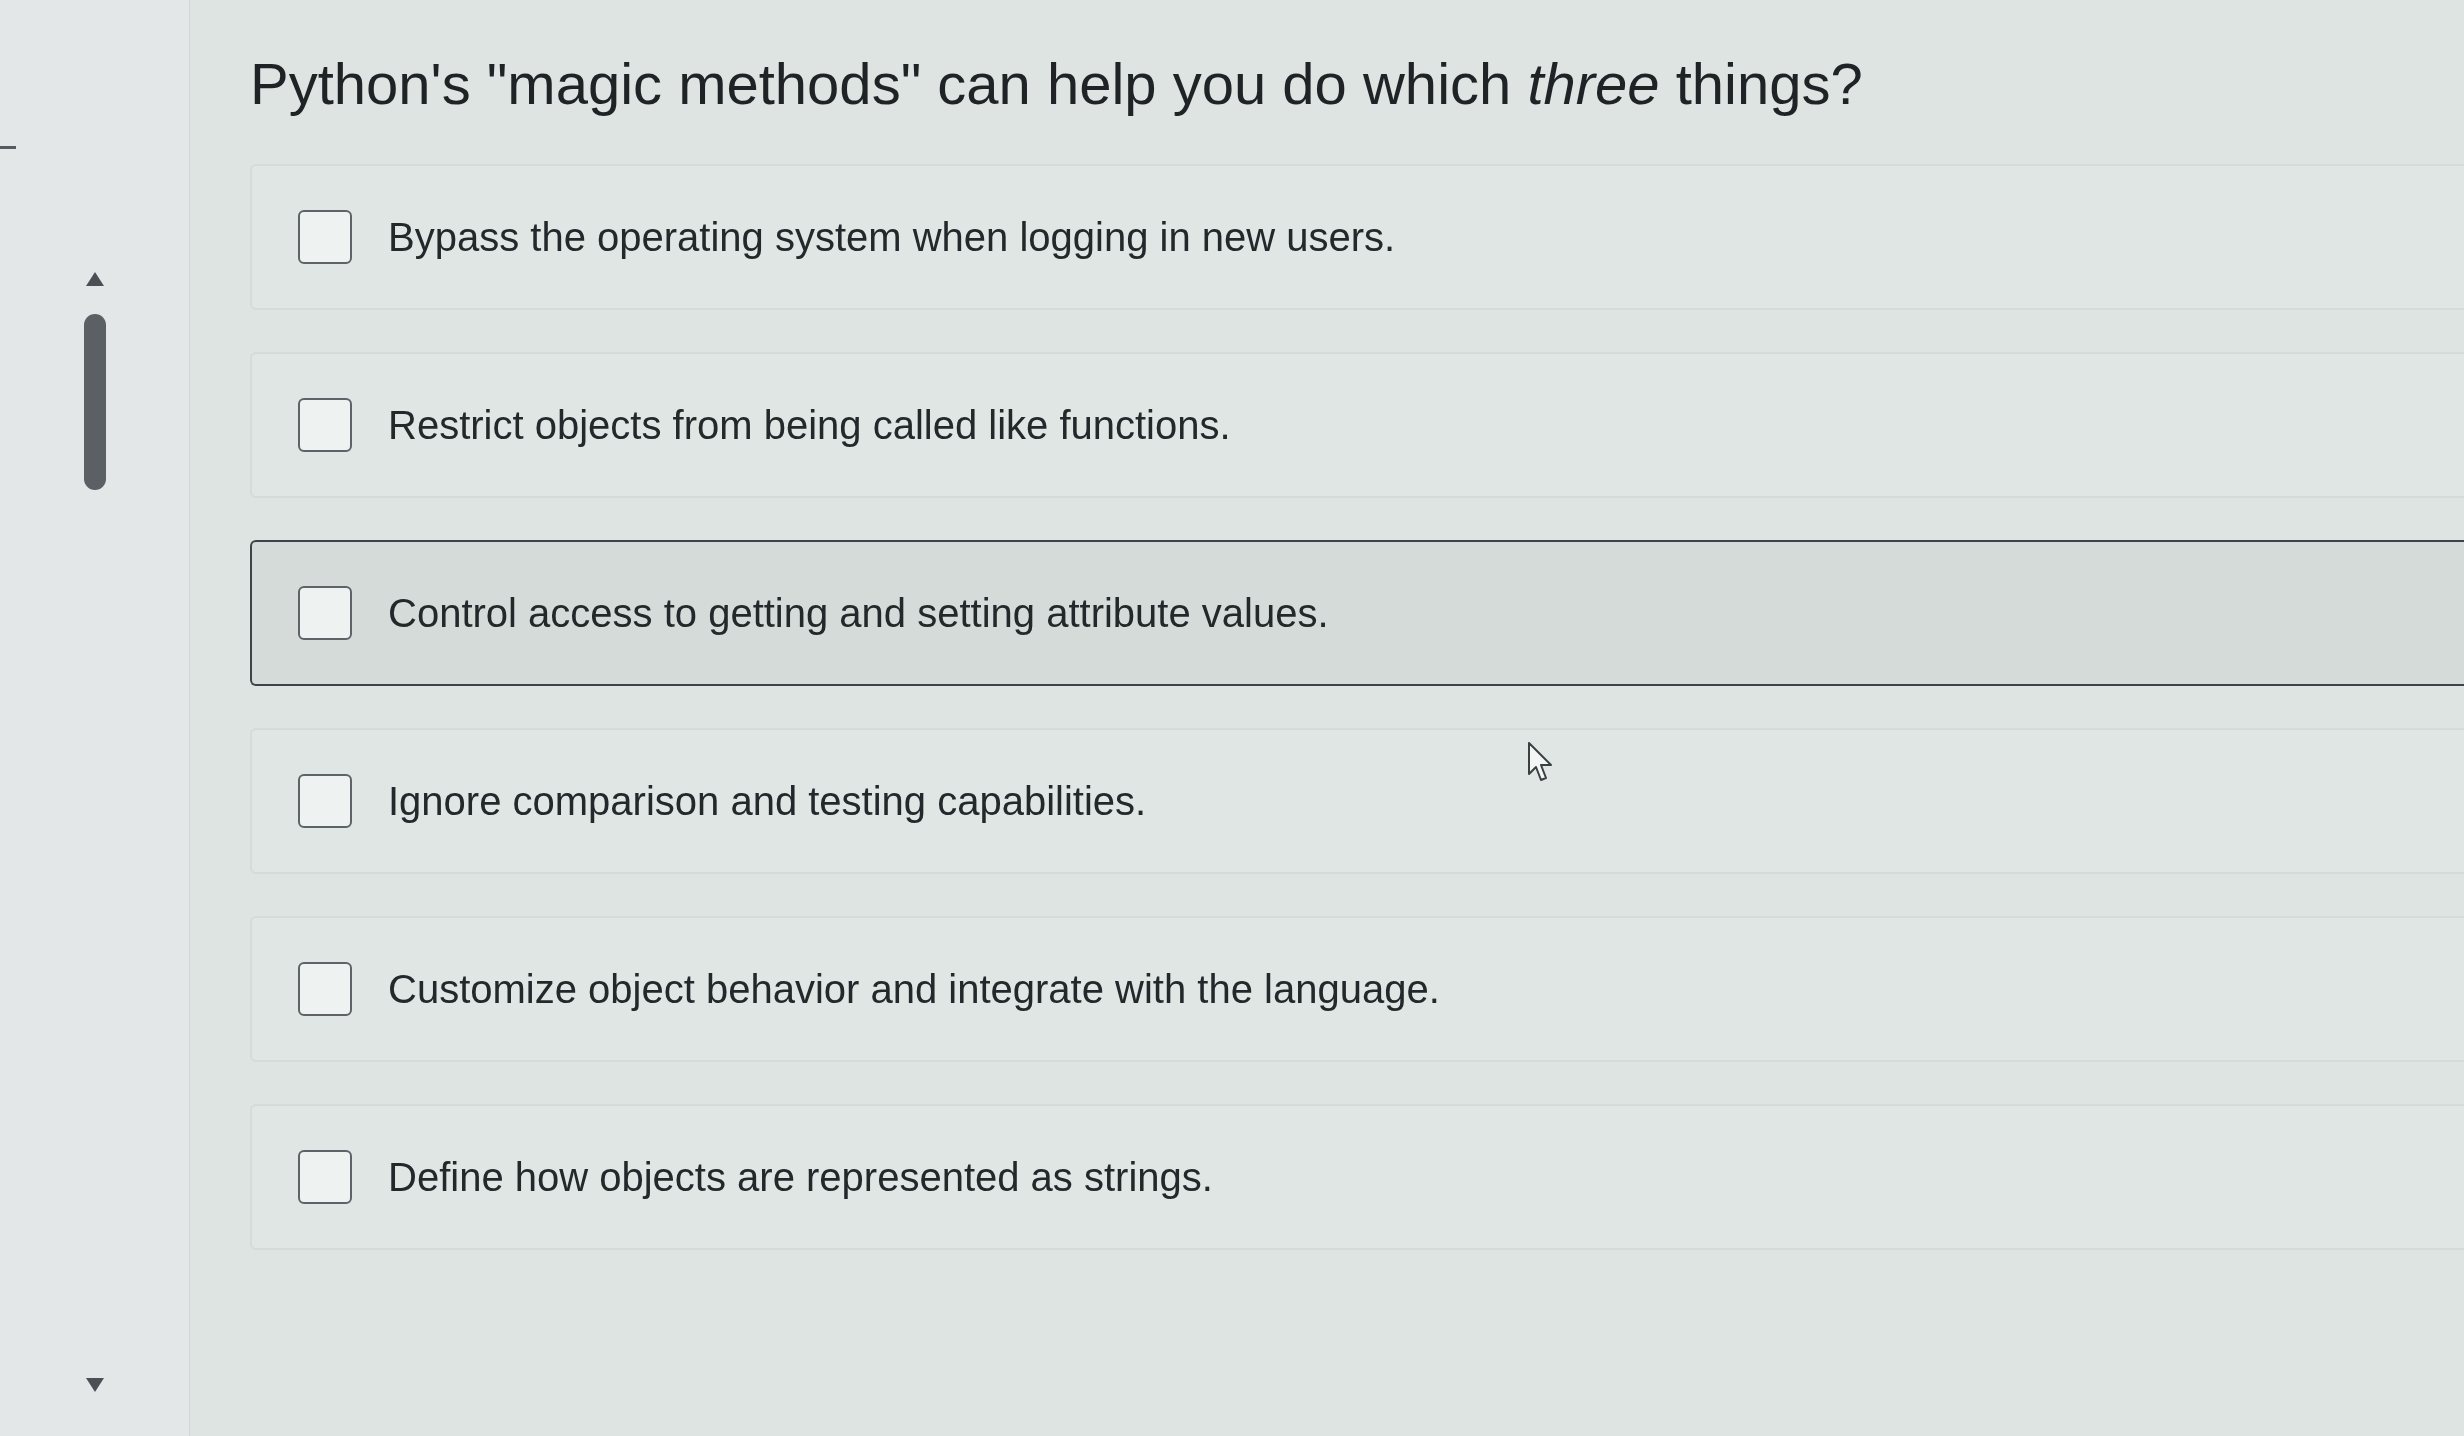  Describe the element at coordinates (1057, 84) in the screenshot. I see `question-title: Python's "magic methods" can help you do which three things?` at that location.